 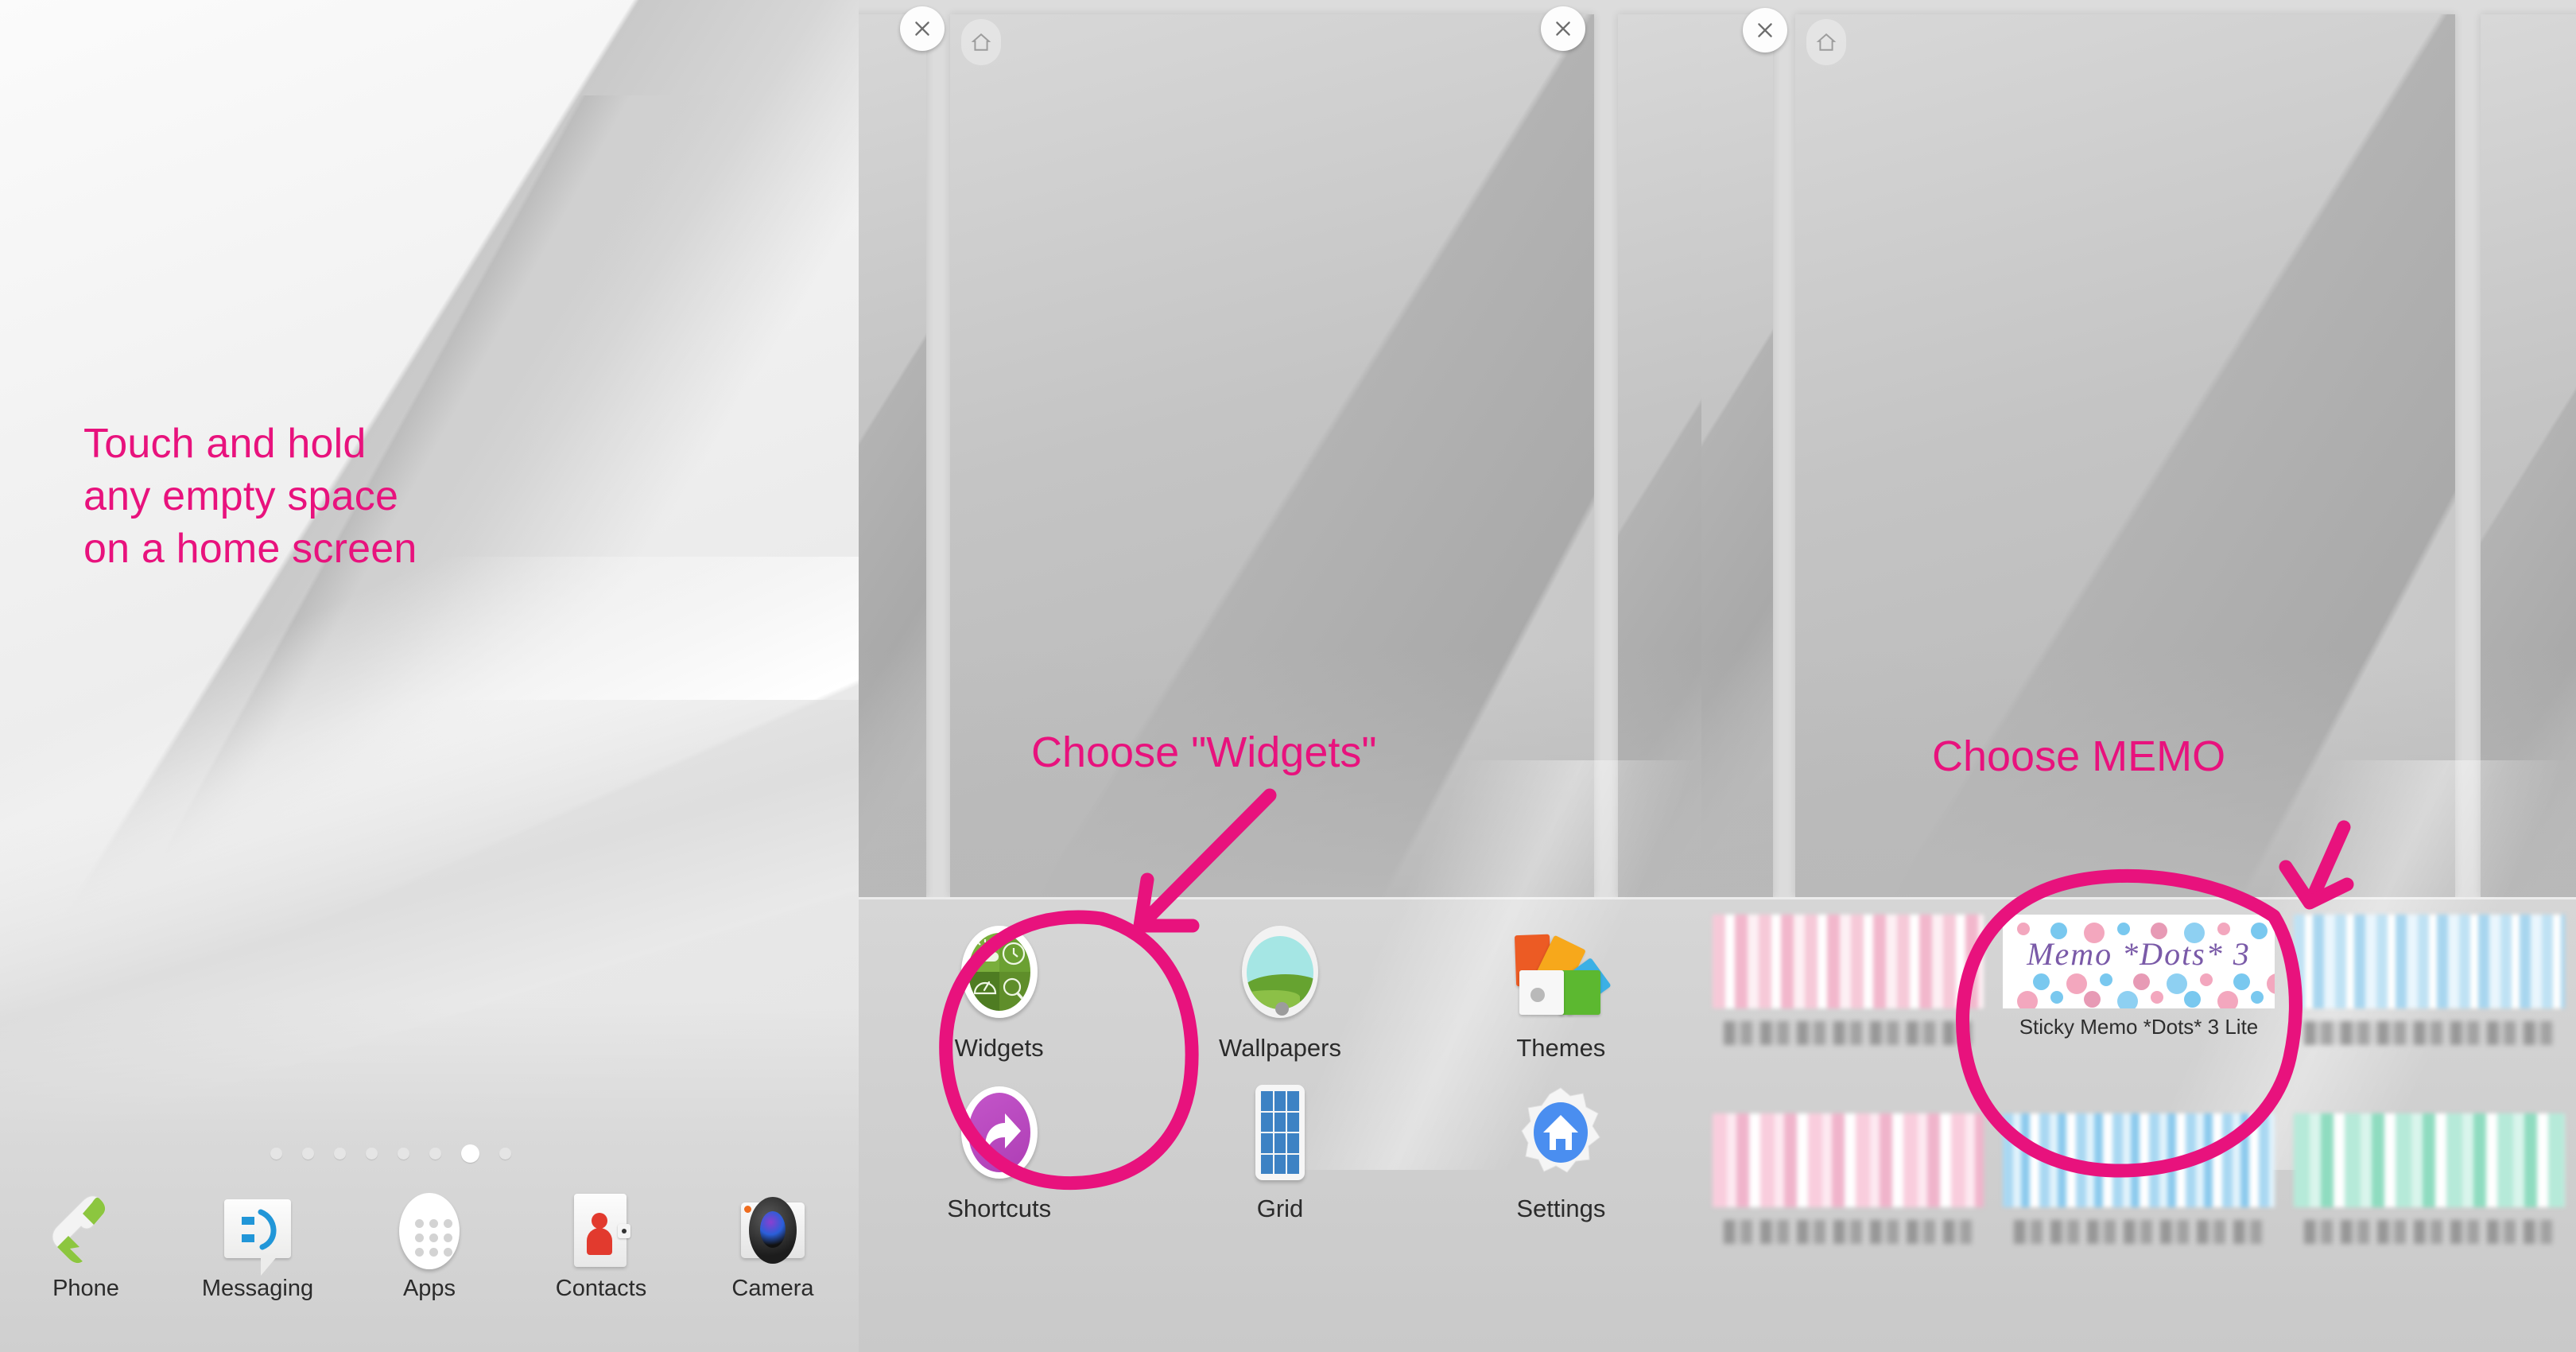 I want to click on dock: Phone Messaging Apps Contacts Camera, so click(x=430, y=1268).